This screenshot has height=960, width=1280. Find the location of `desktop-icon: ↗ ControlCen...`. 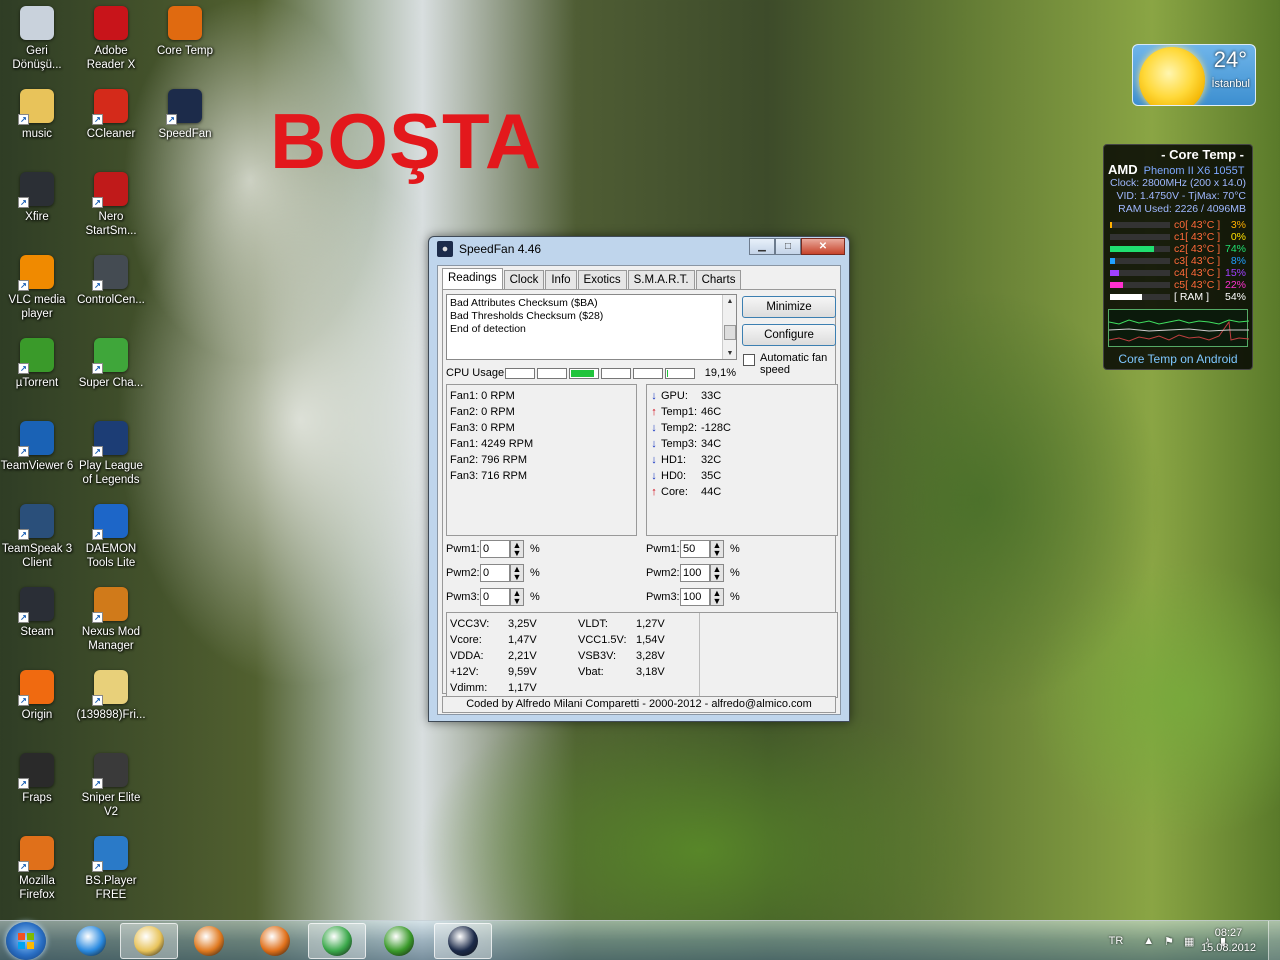

desktop-icon: ↗ ControlCen... is located at coordinates (111, 281).